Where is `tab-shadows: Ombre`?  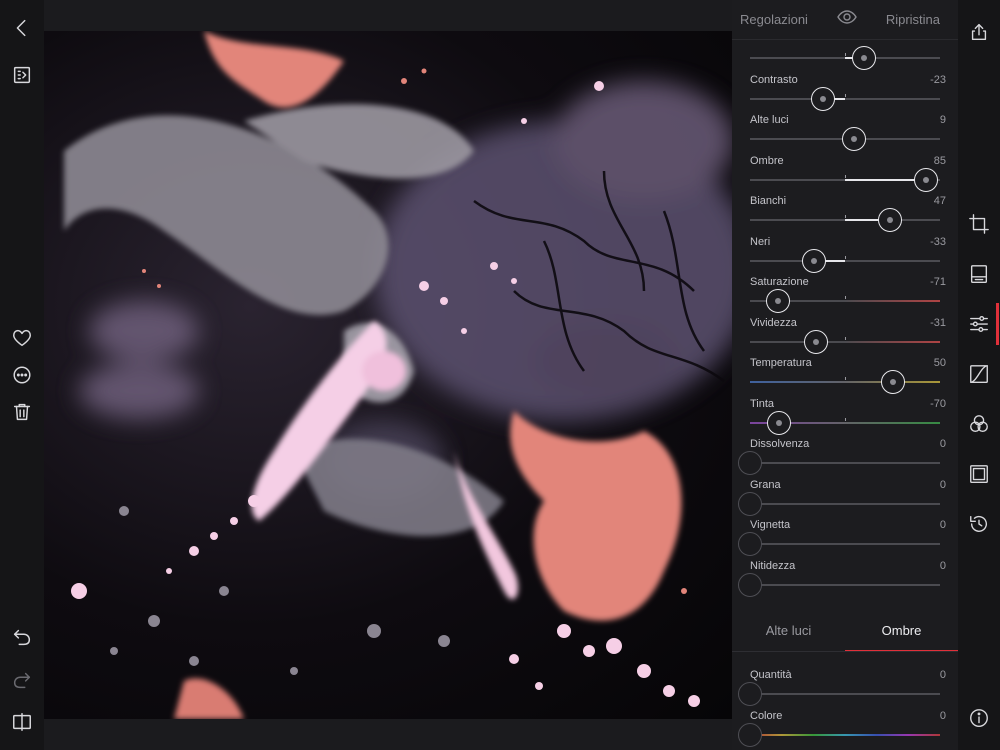
tab-shadows: Ombre is located at coordinates (901, 630).